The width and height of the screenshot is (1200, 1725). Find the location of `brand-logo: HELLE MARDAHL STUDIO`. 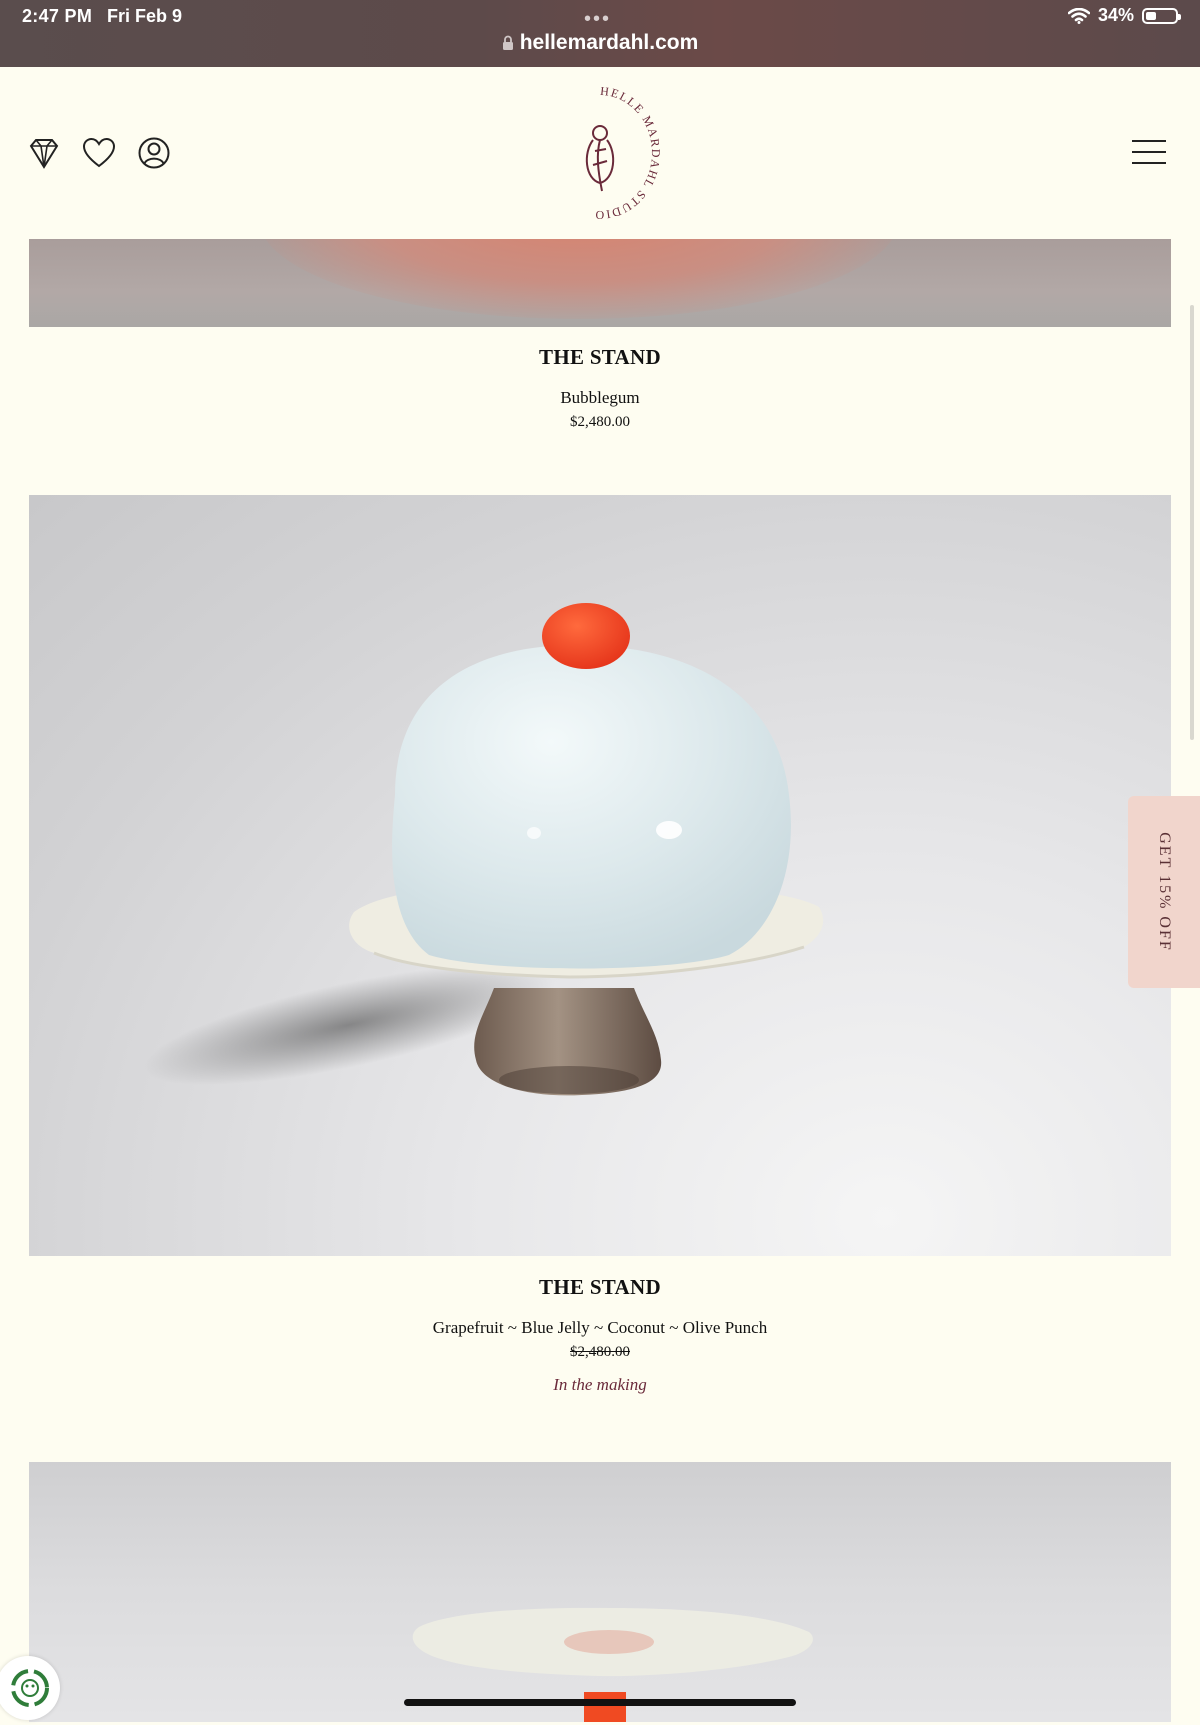

brand-logo: HELLE MARDAHL STUDIO is located at coordinates (600, 153).